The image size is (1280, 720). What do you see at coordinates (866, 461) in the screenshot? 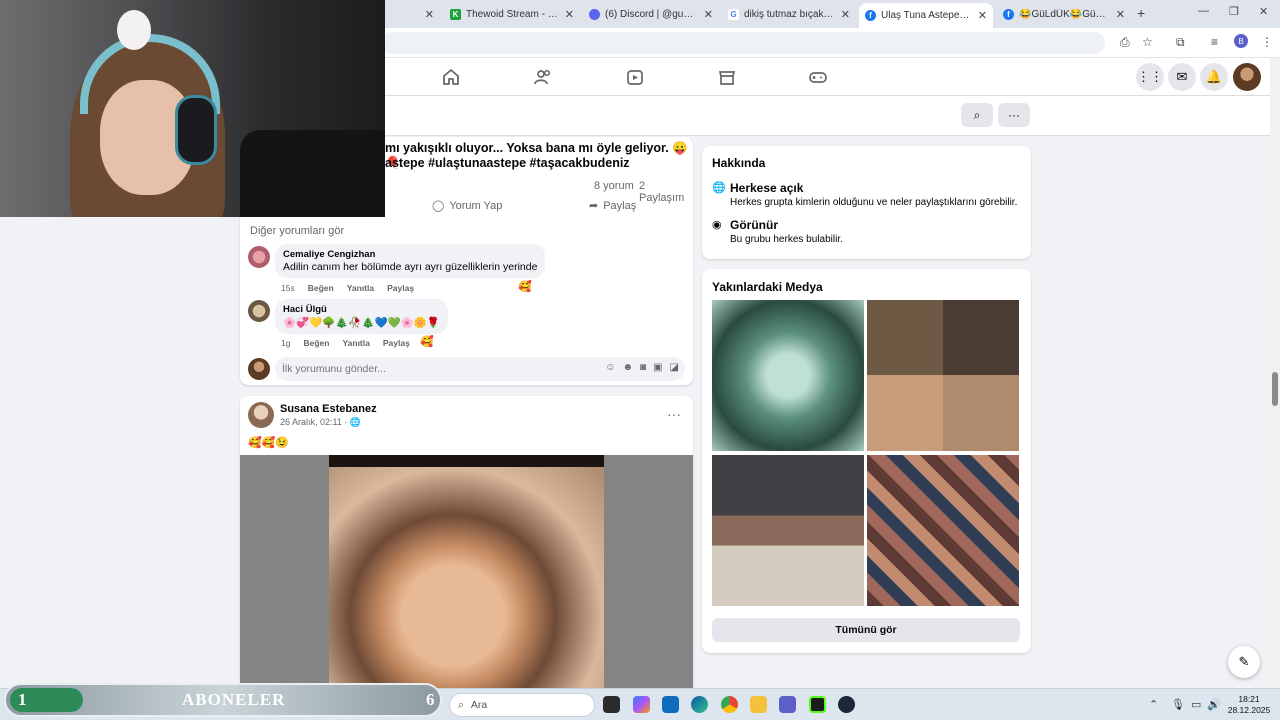
I see `media-card: Yakınlardaki Medya Tümünü gör` at bounding box center [866, 461].